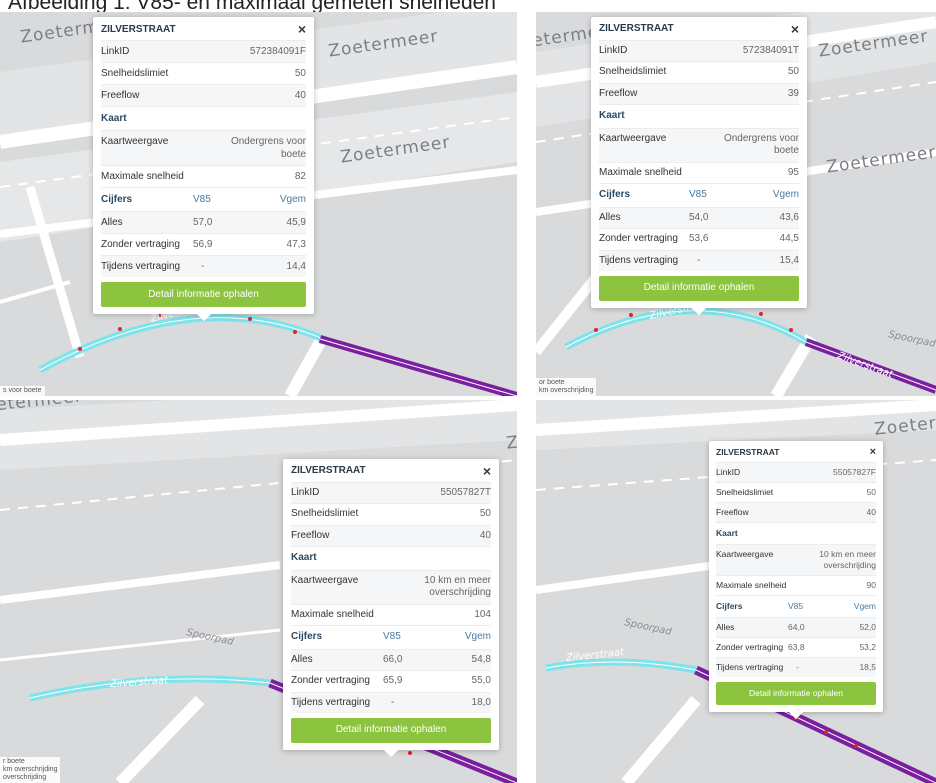  I want to click on stats-cell: 63,8, so click(796, 647).